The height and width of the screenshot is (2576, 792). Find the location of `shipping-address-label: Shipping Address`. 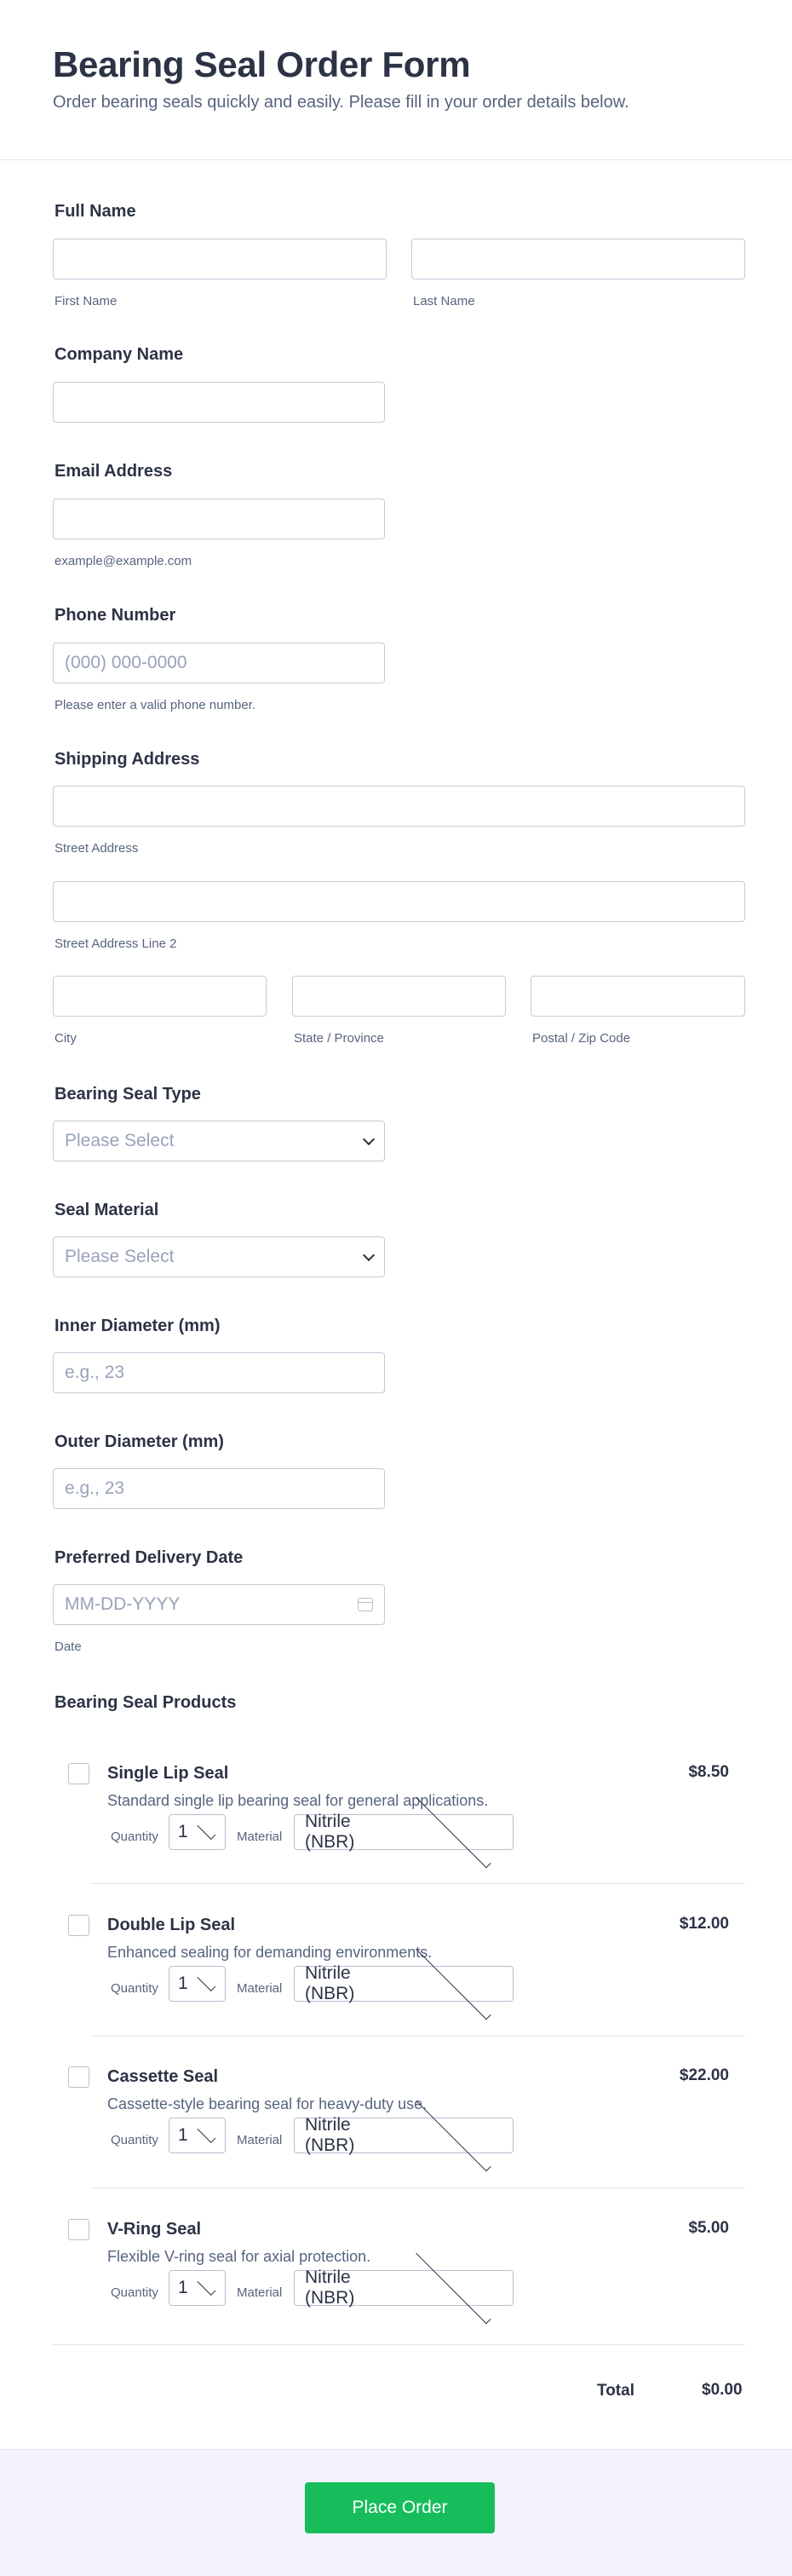

shipping-address-label: Shipping Address is located at coordinates (127, 759).